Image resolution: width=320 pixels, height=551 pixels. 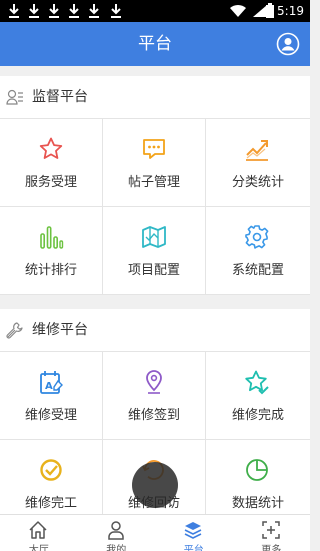 I want to click on location-pin-icon, so click(x=154, y=382).